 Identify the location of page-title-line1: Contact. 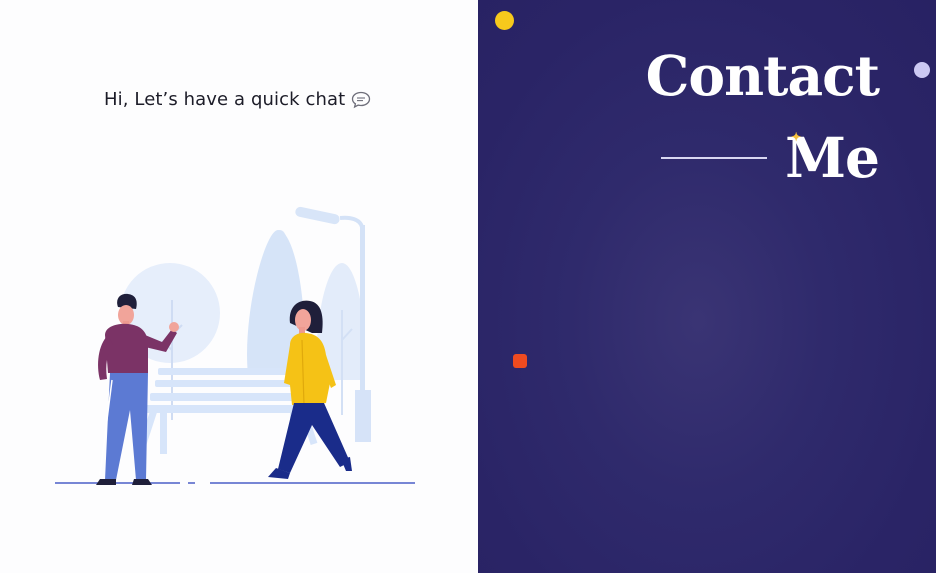
(762, 75).